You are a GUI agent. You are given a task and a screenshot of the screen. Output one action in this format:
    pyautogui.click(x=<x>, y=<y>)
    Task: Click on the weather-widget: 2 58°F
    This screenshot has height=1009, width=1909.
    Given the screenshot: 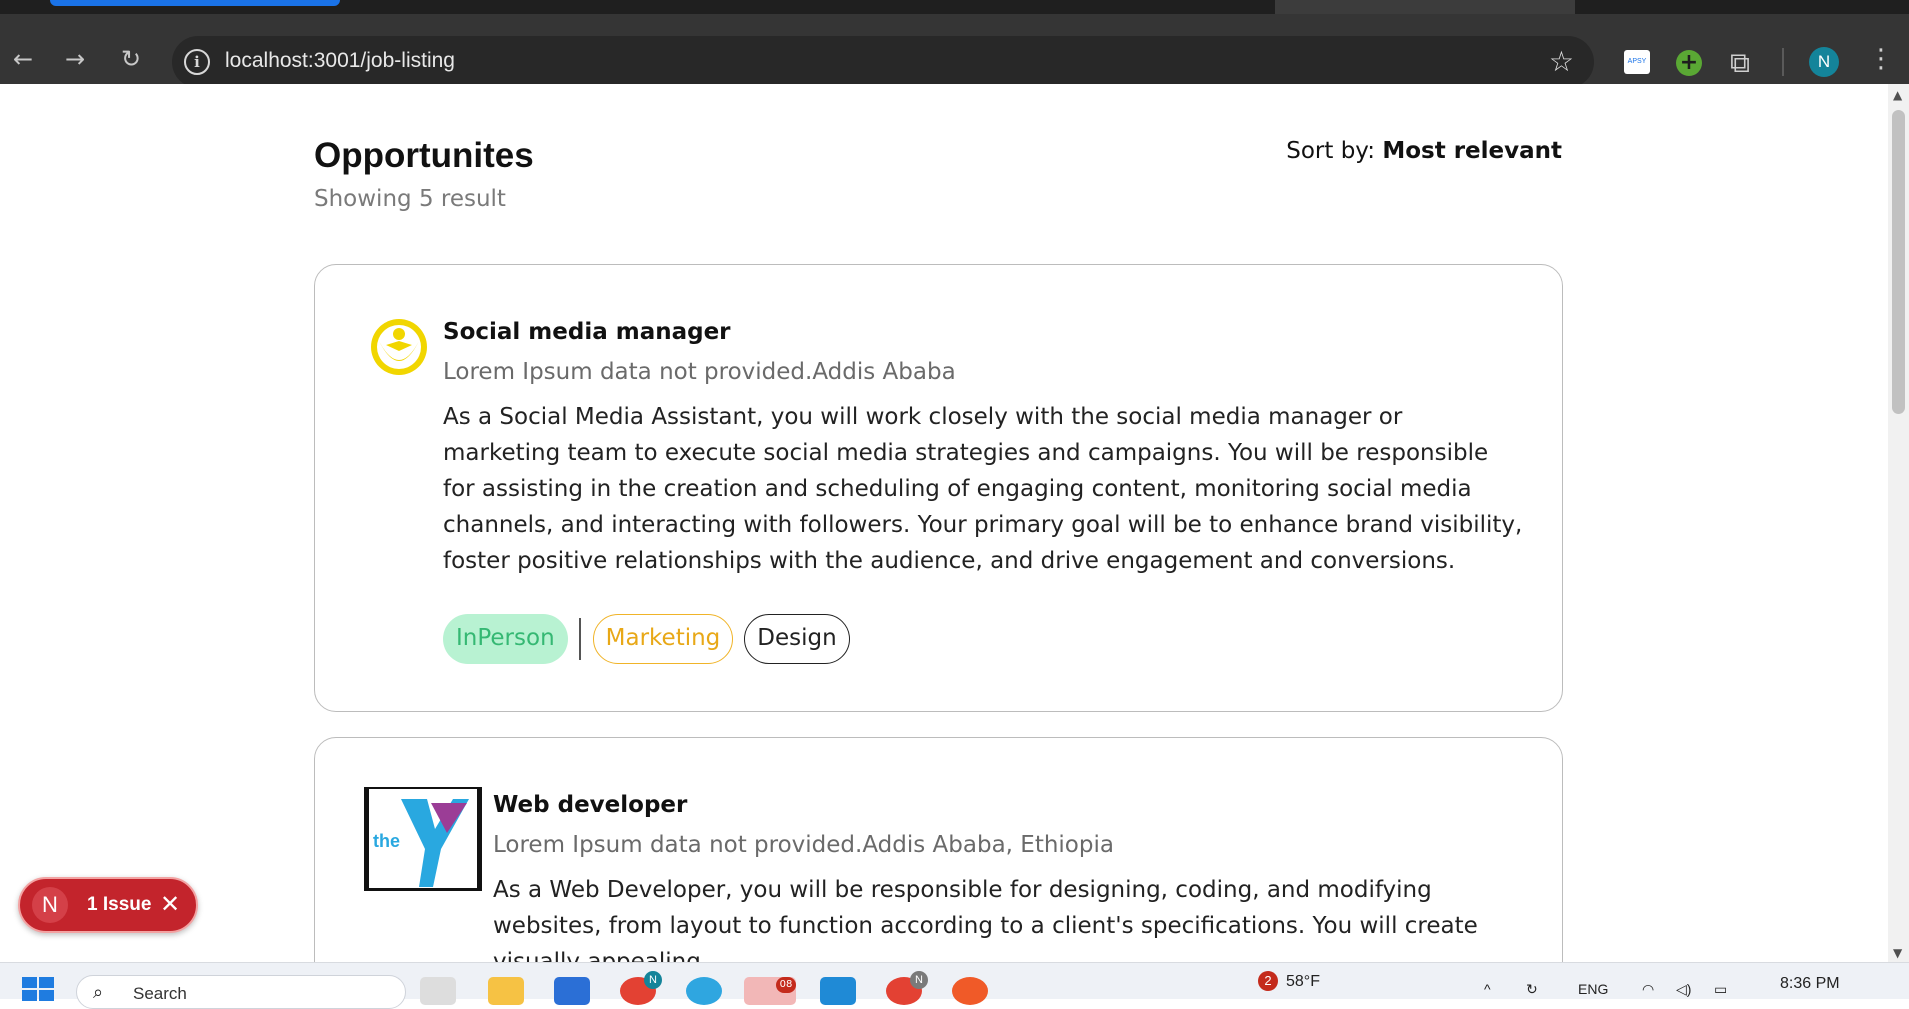 What is the action you would take?
    pyautogui.click(x=1289, y=981)
    